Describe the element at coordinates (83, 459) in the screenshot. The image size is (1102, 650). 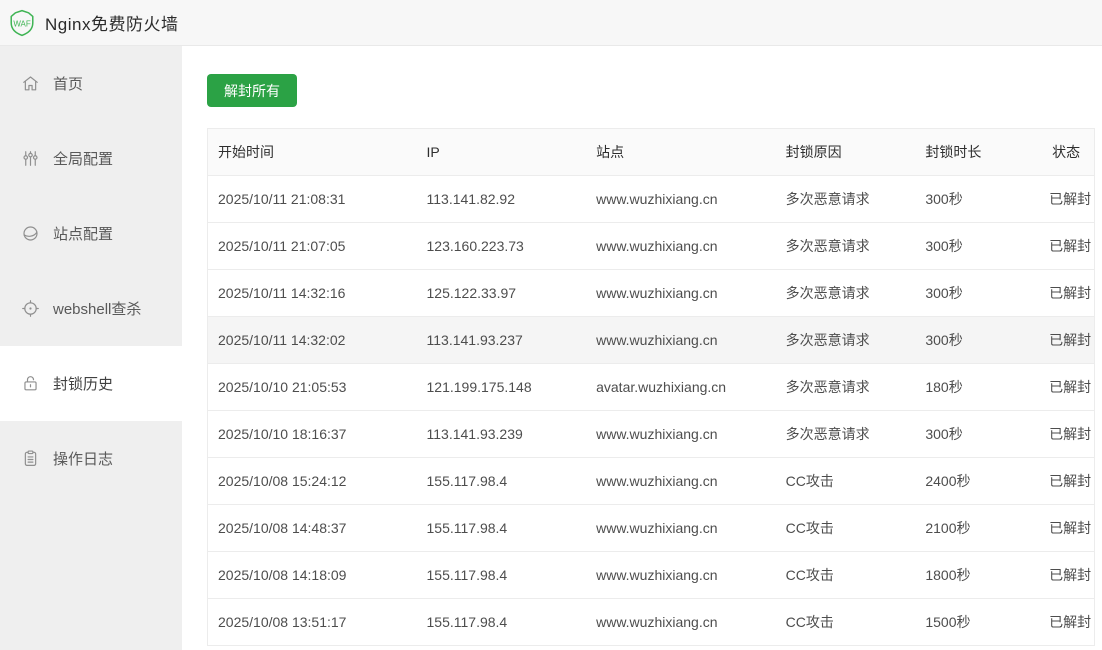
I see `sidebar-item-label: 操作日志` at that location.